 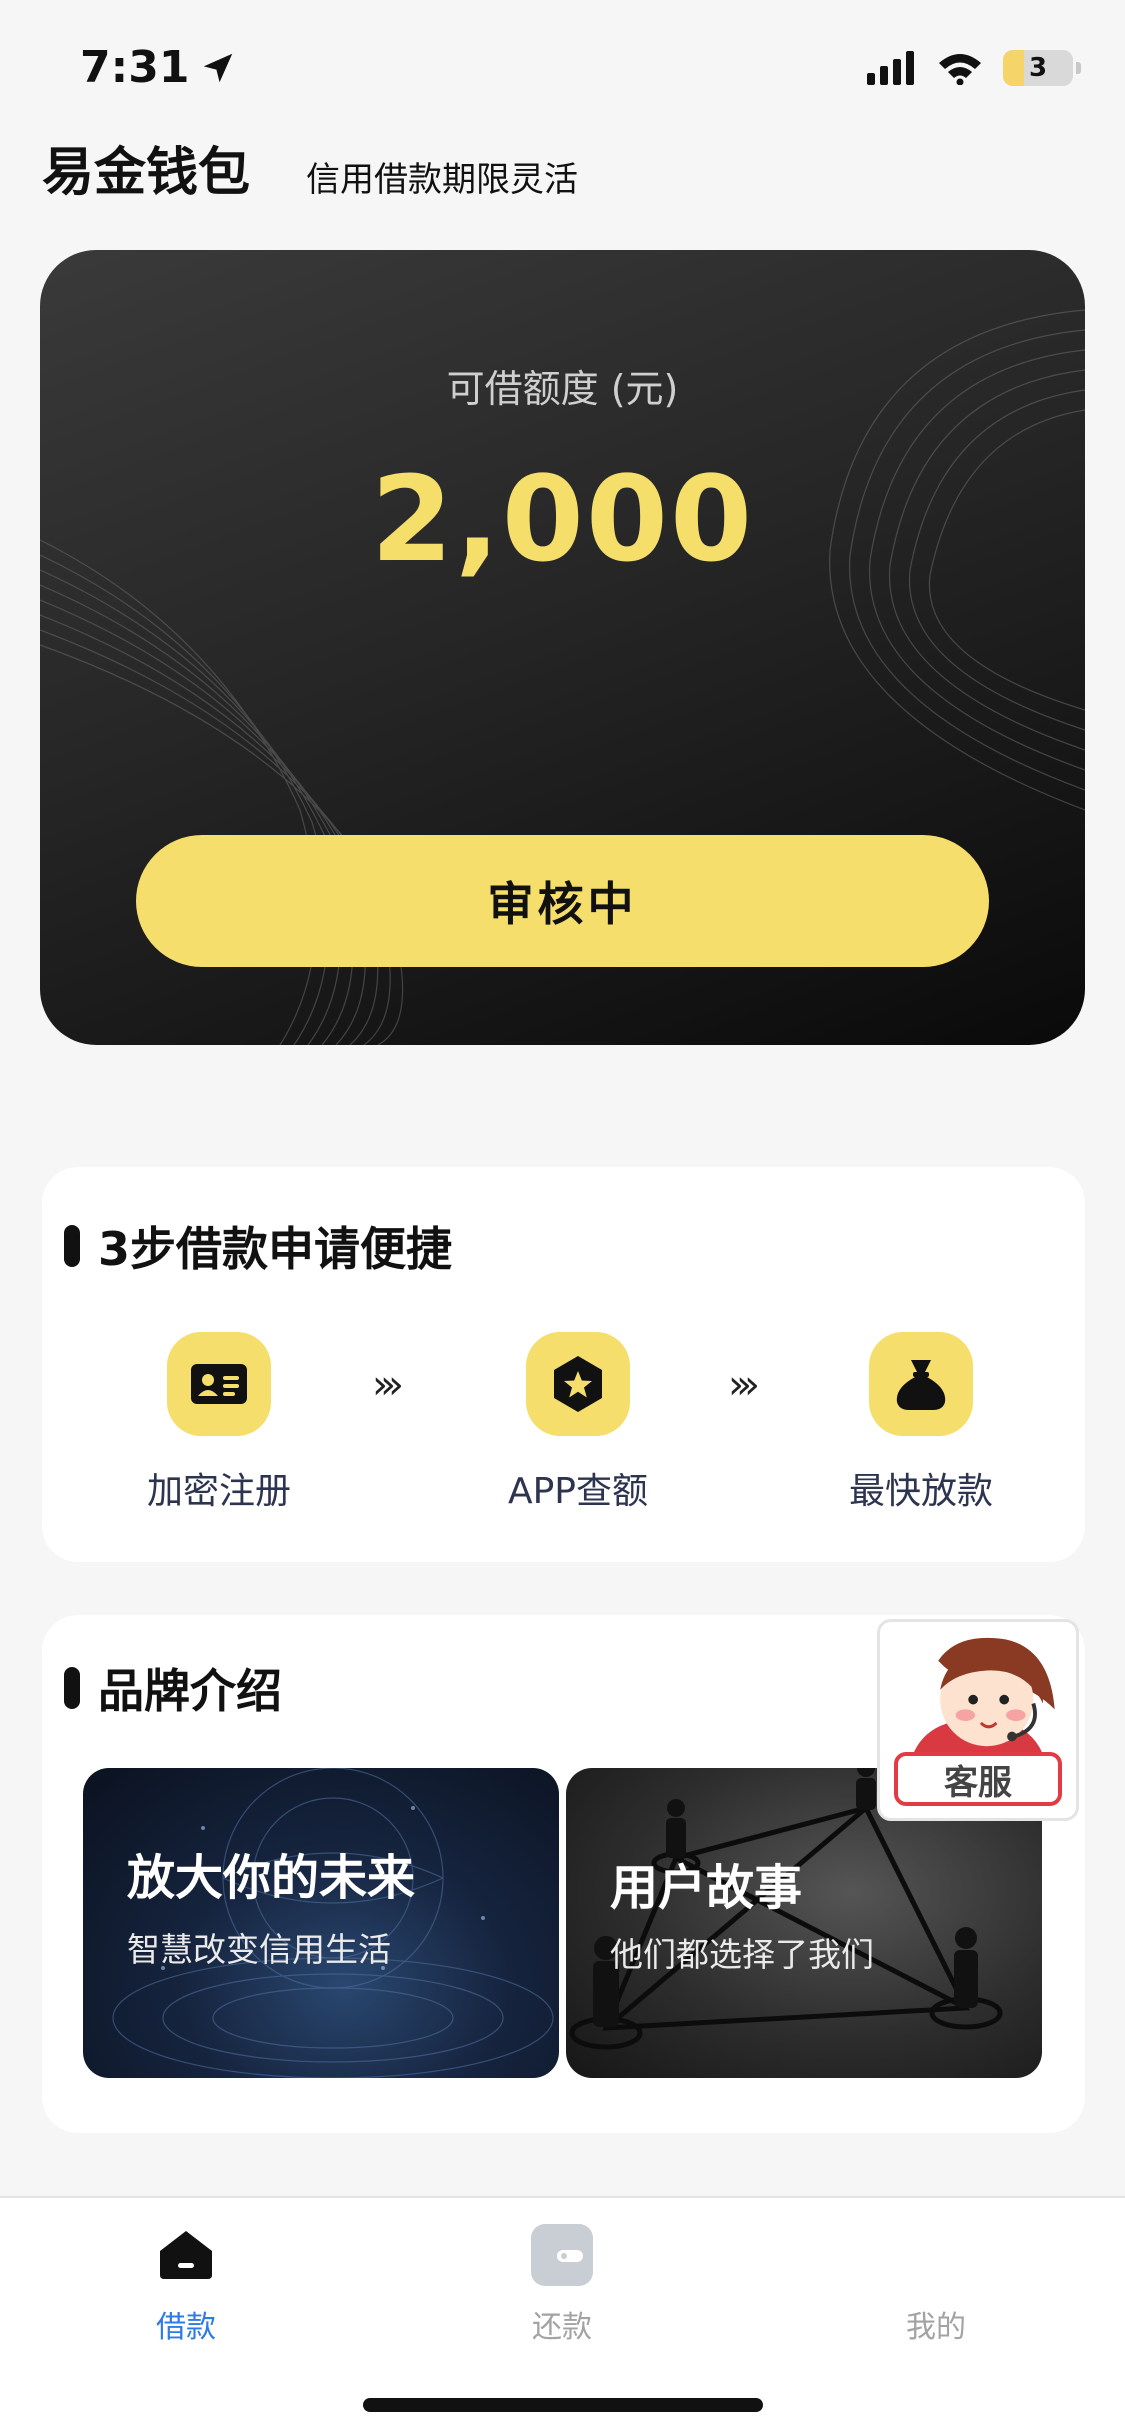 I want to click on steps-section-title: 3步借款申请便捷, so click(x=258, y=1246).